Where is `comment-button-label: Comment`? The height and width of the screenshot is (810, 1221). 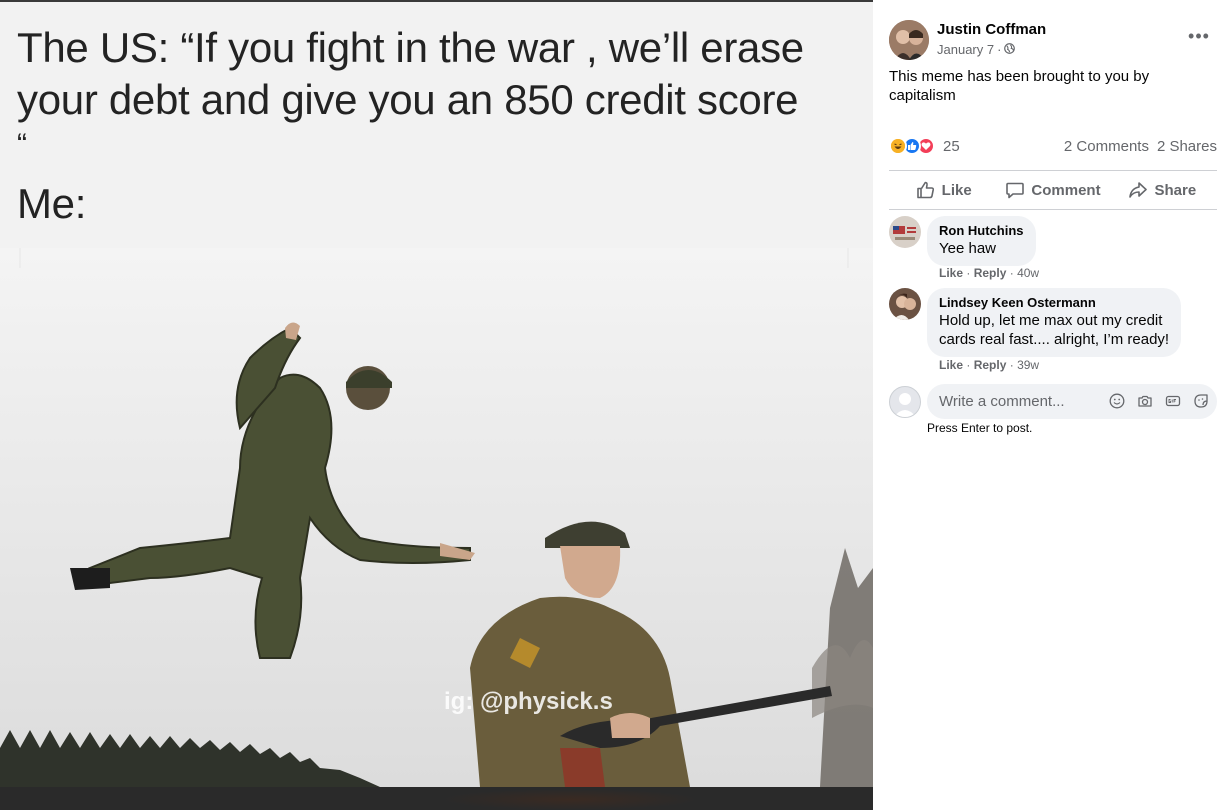 comment-button-label: Comment is located at coordinates (1066, 190).